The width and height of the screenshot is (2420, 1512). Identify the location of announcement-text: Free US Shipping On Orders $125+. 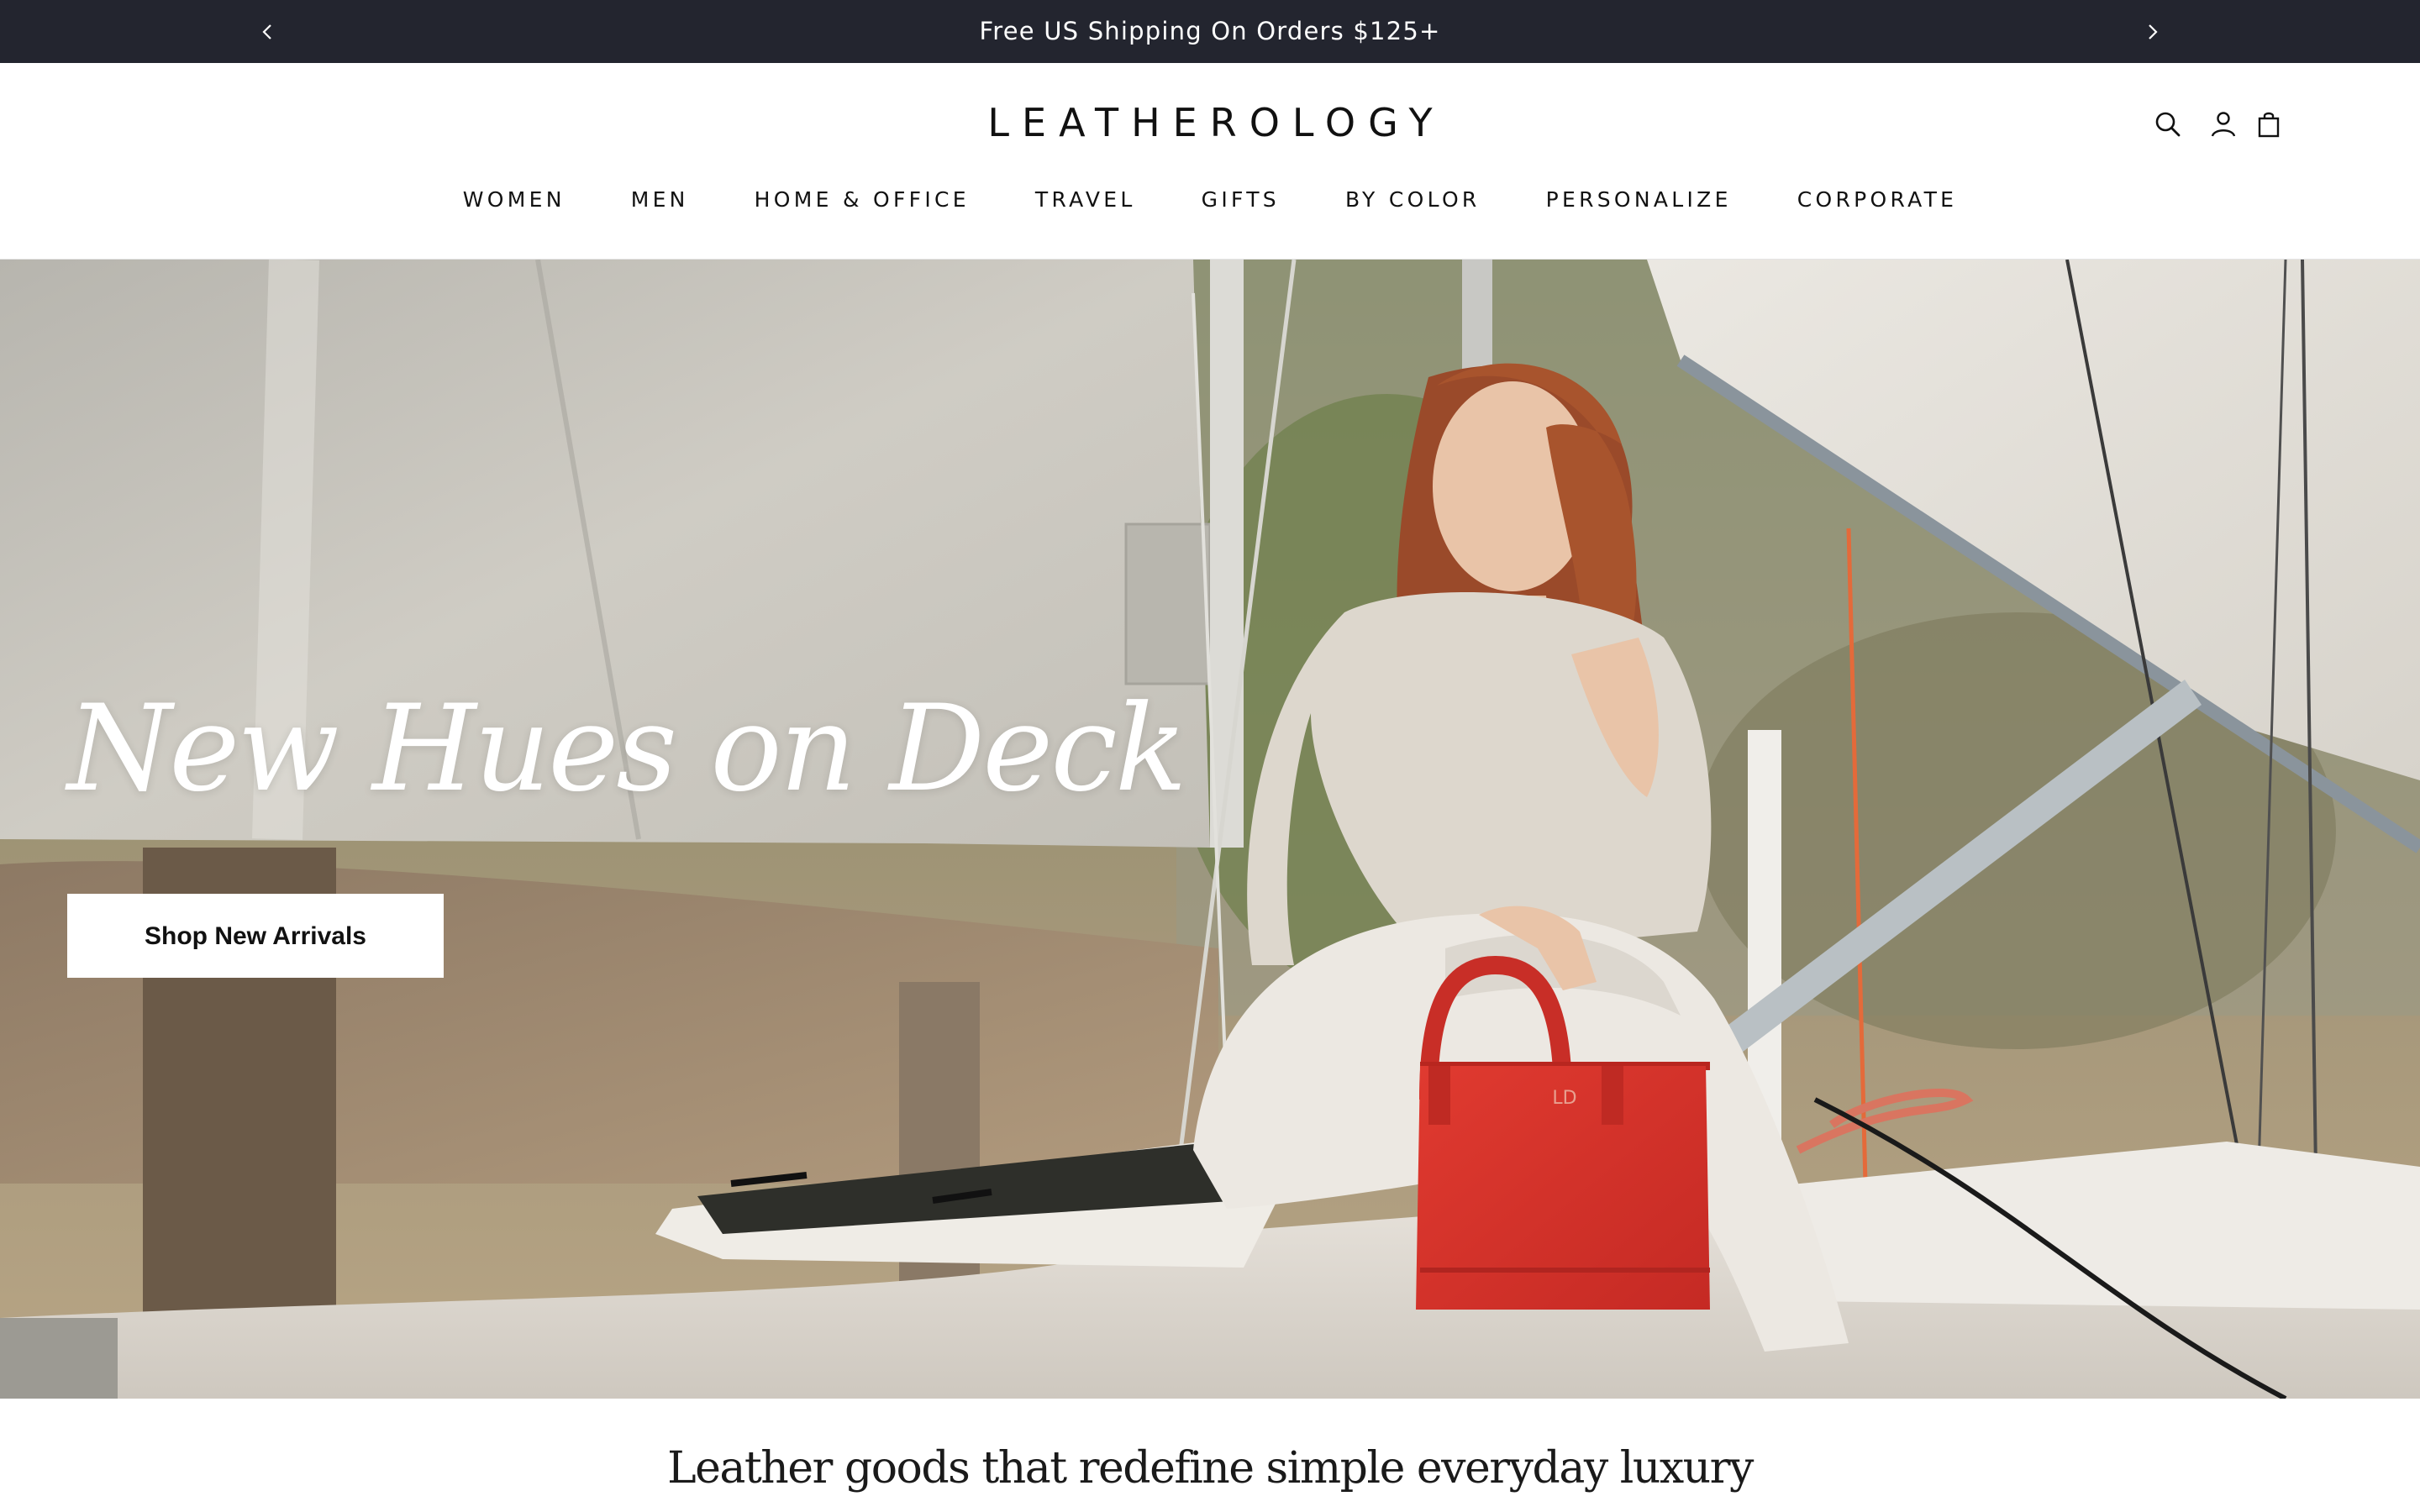
(1210, 31).